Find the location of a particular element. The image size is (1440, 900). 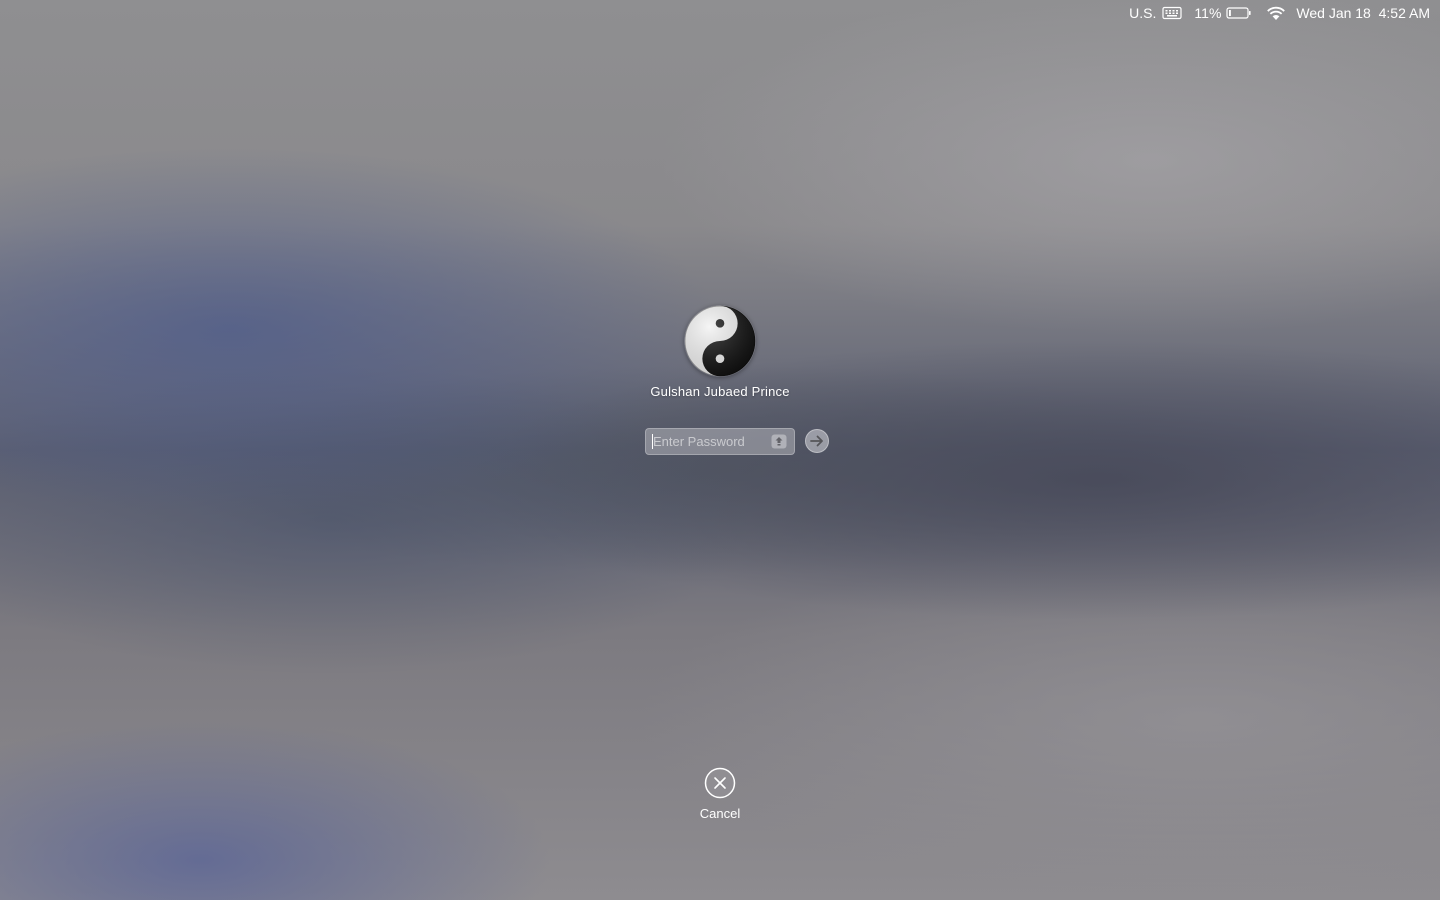

text-cursor is located at coordinates (652, 441).